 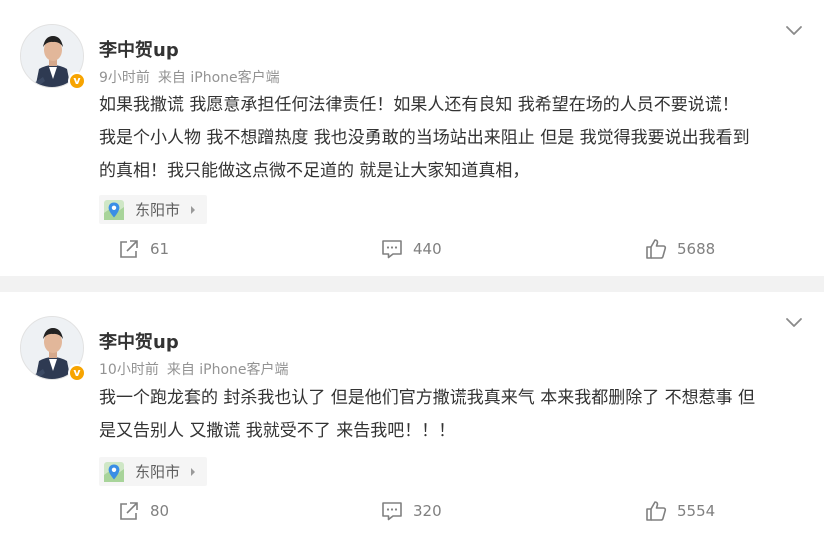 What do you see at coordinates (129, 370) in the screenshot?
I see `post-time: 10小时前` at bounding box center [129, 370].